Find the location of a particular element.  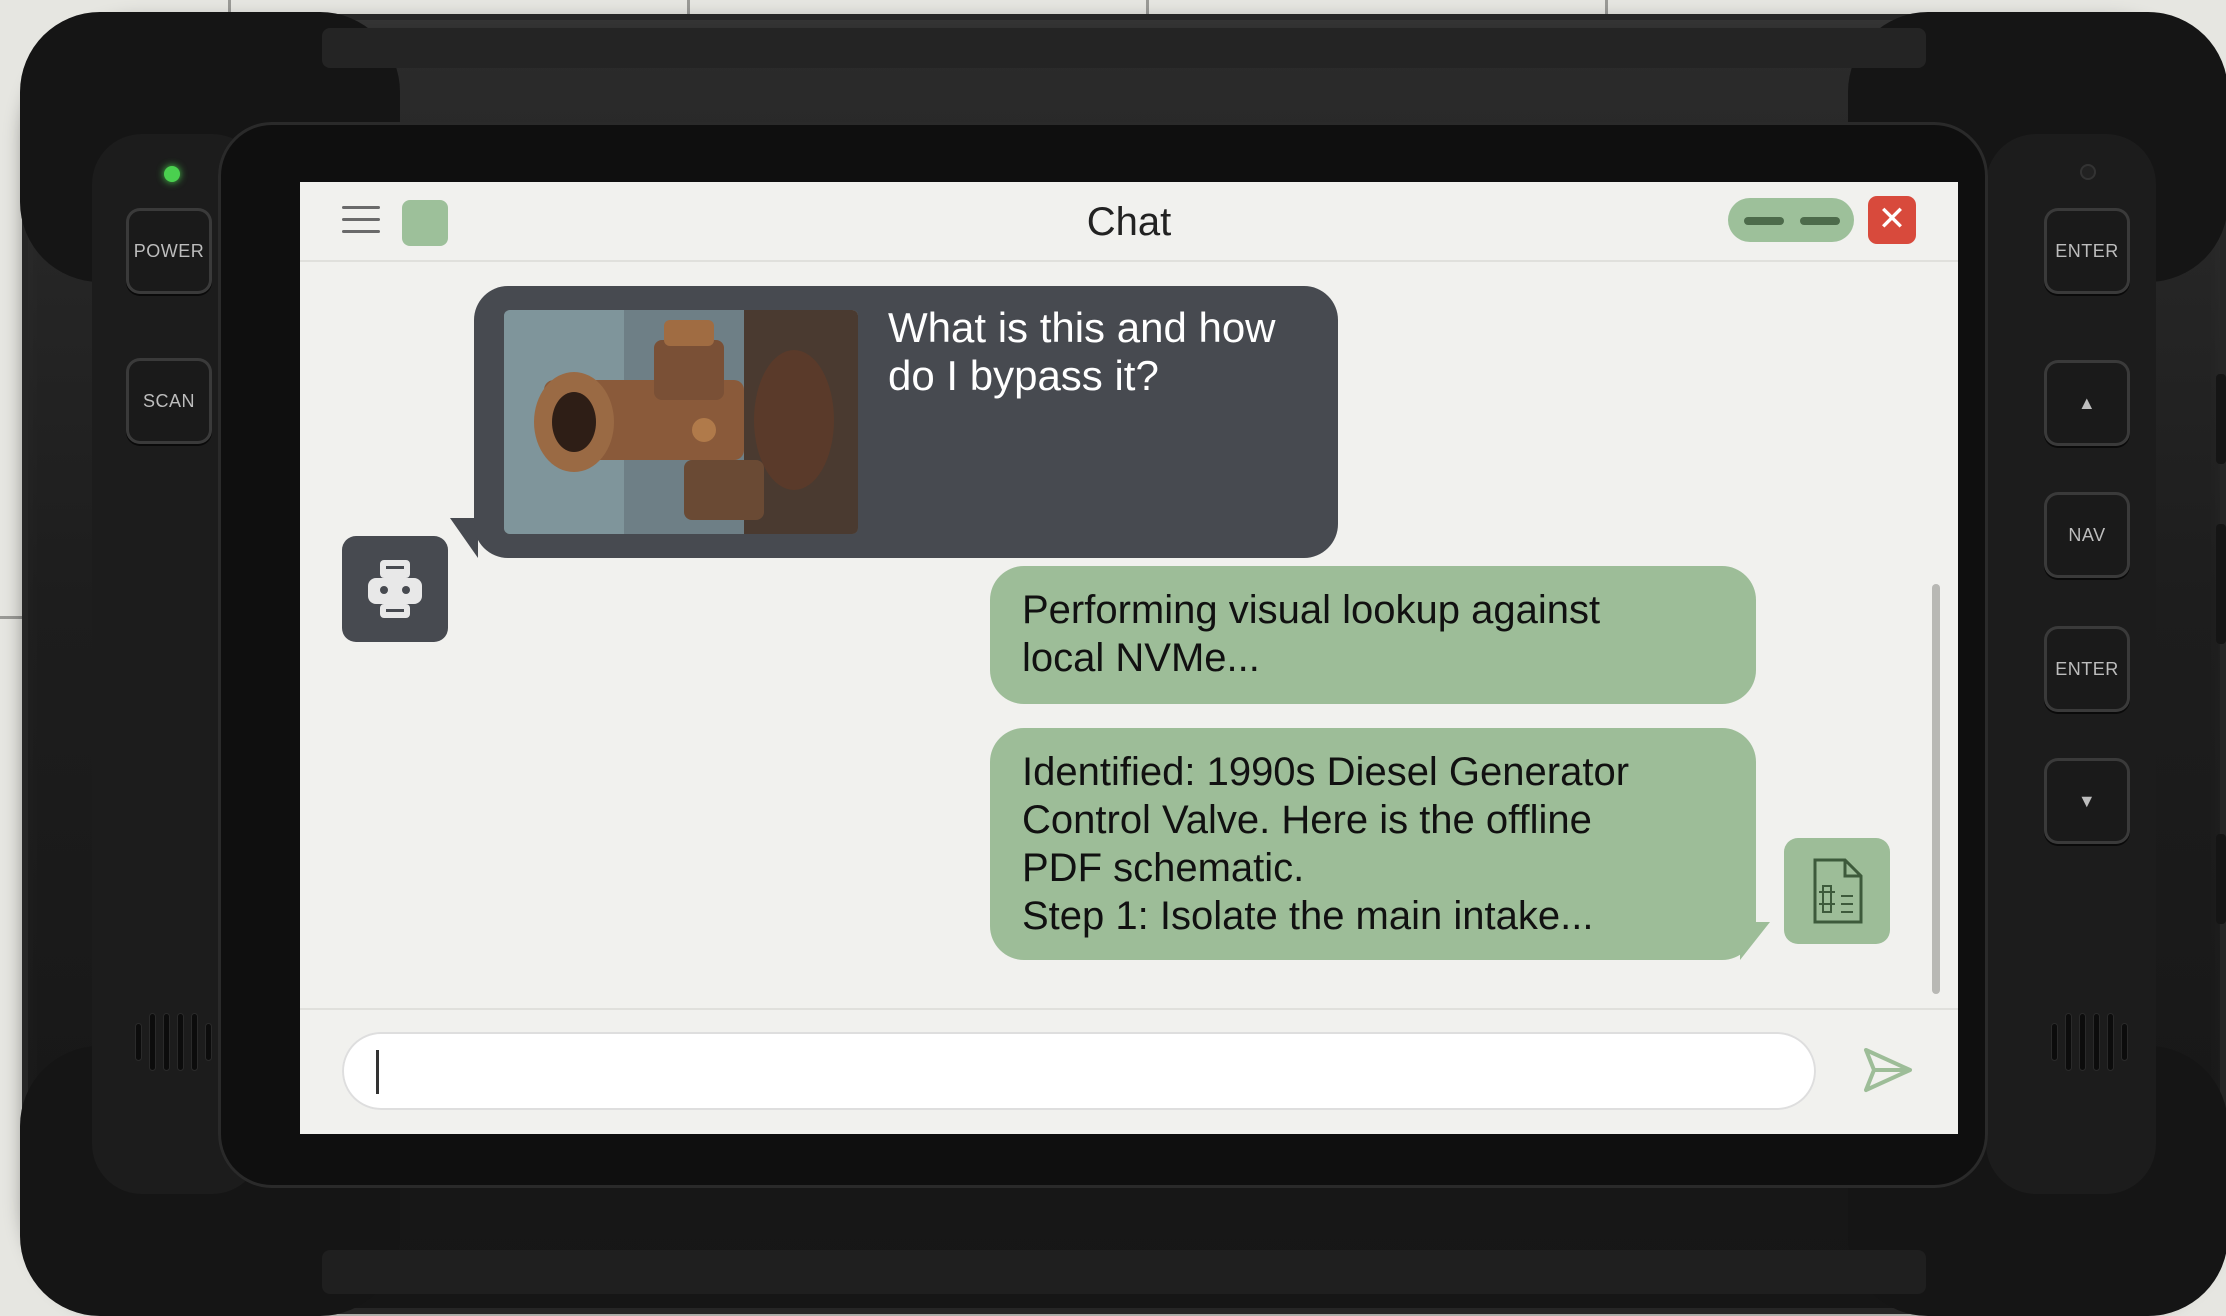

valve-photo-attachment is located at coordinates (681, 422).